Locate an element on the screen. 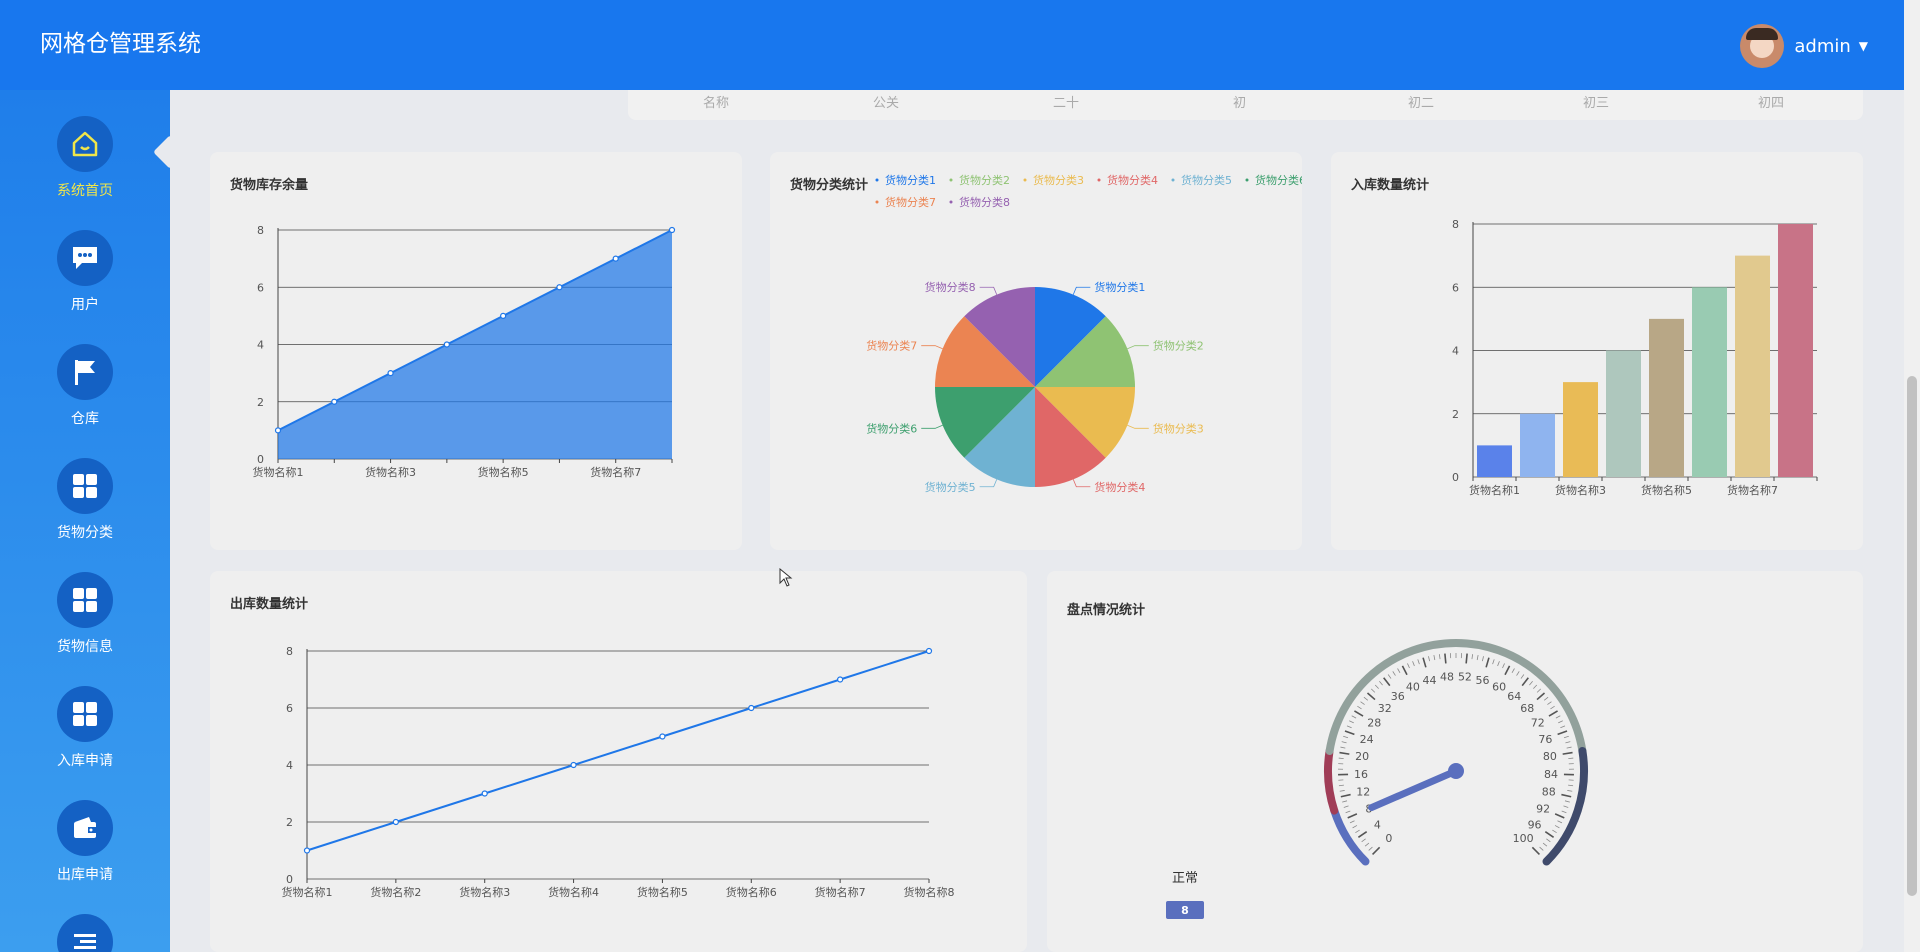  gauge-tick-label: 72 is located at coordinates (1538, 723).